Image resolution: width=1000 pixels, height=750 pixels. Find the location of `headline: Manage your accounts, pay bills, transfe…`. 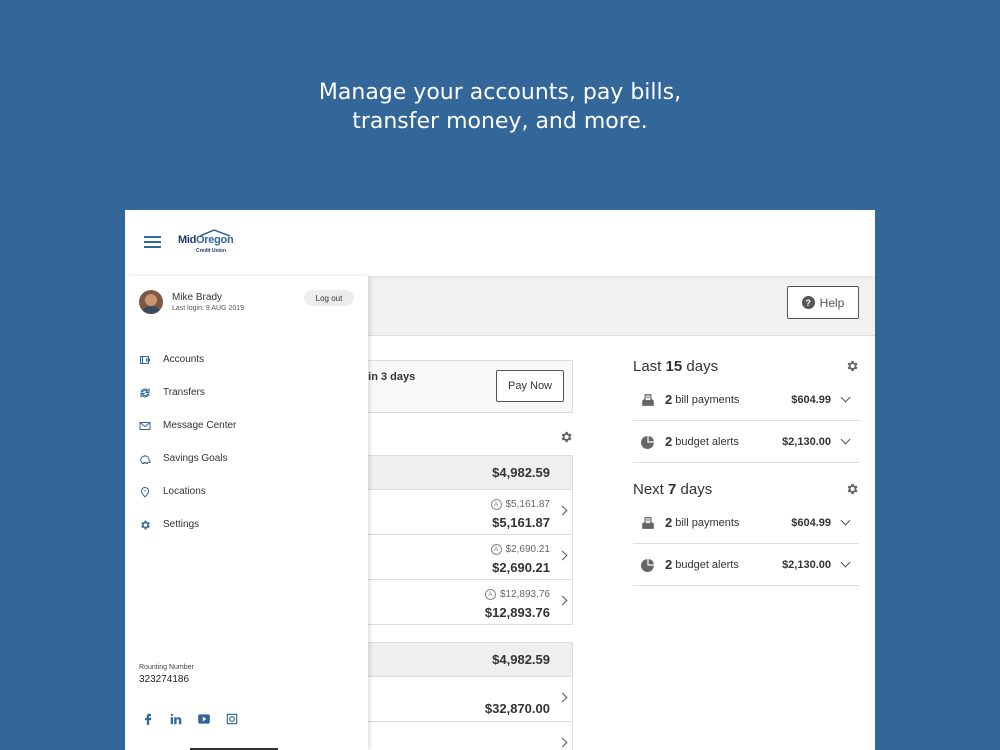

headline: Manage your accounts, pay bills, transfe… is located at coordinates (500, 107).